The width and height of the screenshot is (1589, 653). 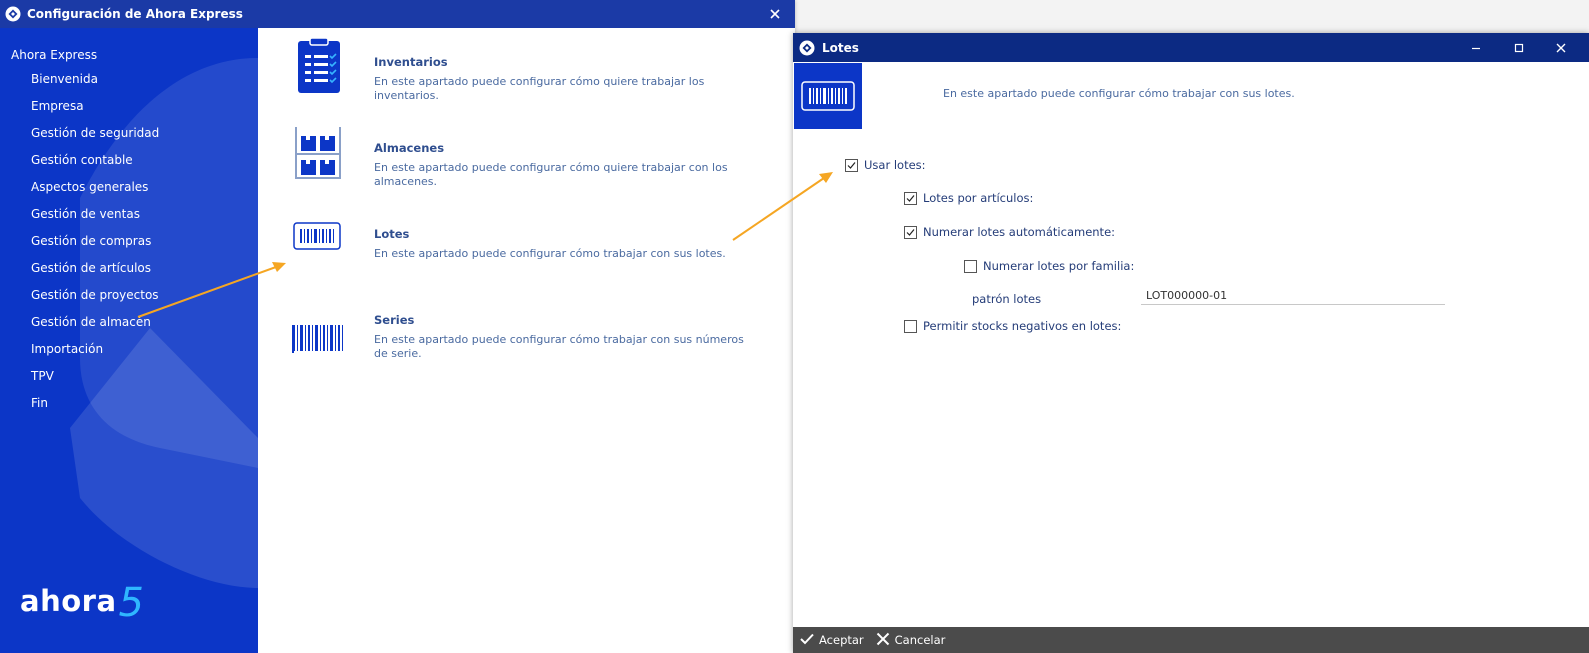 I want to click on clipboard-checklist-icon, so click(x=318, y=64).